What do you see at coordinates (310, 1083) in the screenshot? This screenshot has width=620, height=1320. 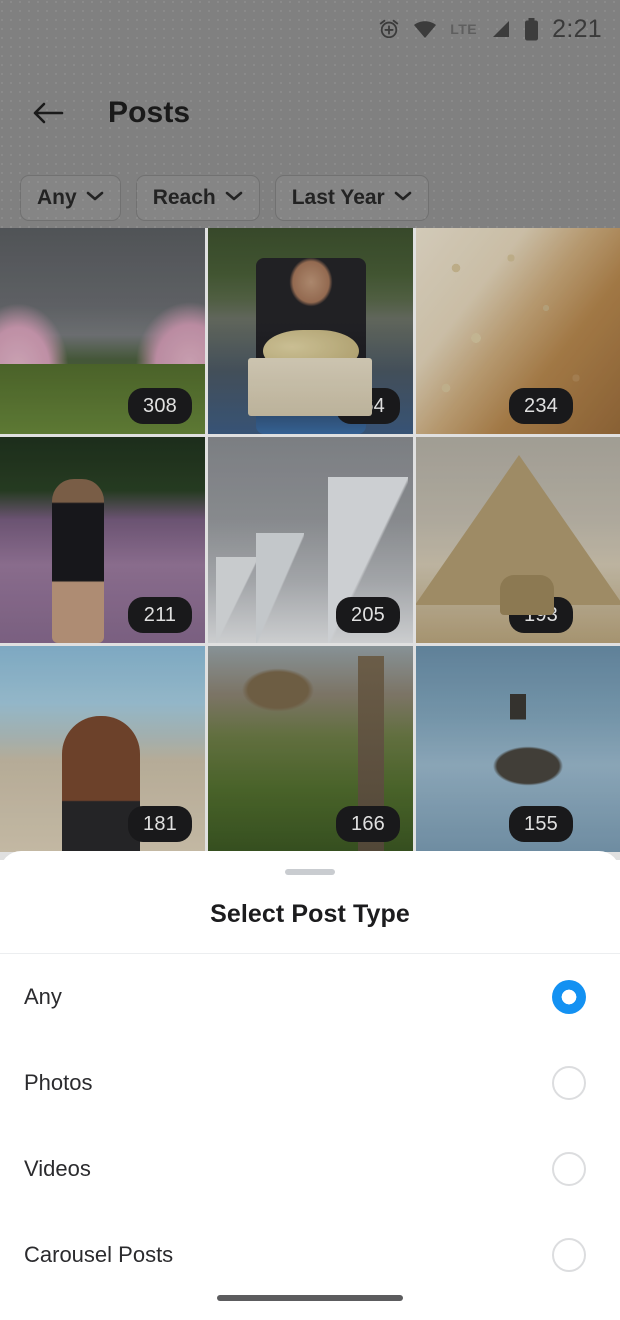 I see `post-type-option: Photos` at bounding box center [310, 1083].